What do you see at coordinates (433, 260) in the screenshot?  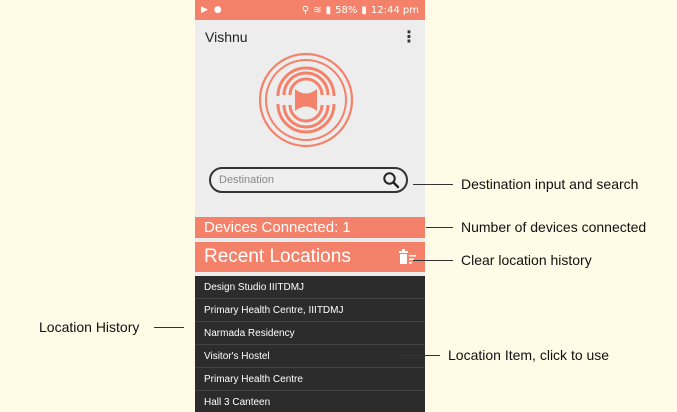 I see `leader-line-clear` at bounding box center [433, 260].